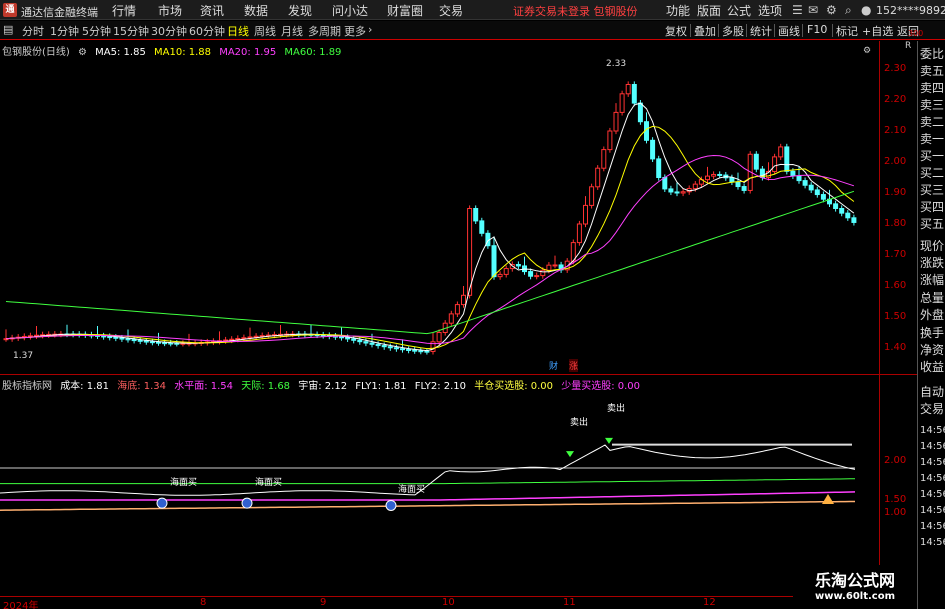 The width and height of the screenshot is (945, 609). What do you see at coordinates (937, 10) in the screenshot?
I see `minimize-icon: –` at bounding box center [937, 10].